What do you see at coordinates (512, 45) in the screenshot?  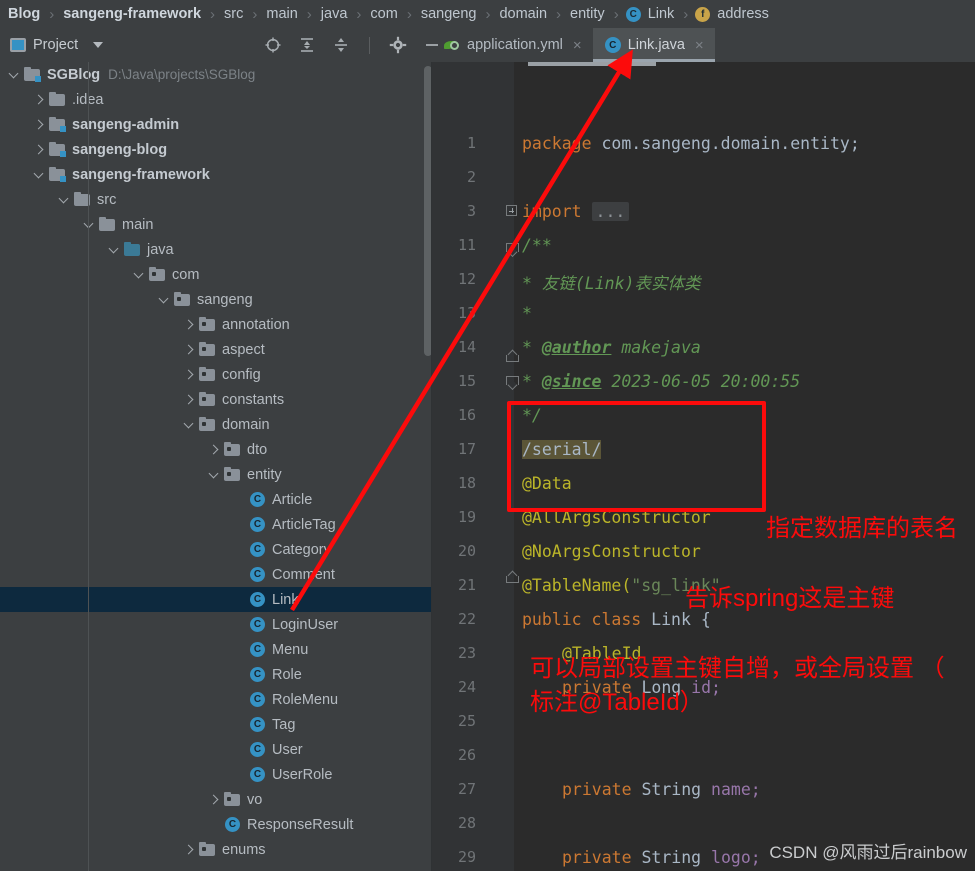 I see `editor-tab-application-yml: application.yml ×` at bounding box center [512, 45].